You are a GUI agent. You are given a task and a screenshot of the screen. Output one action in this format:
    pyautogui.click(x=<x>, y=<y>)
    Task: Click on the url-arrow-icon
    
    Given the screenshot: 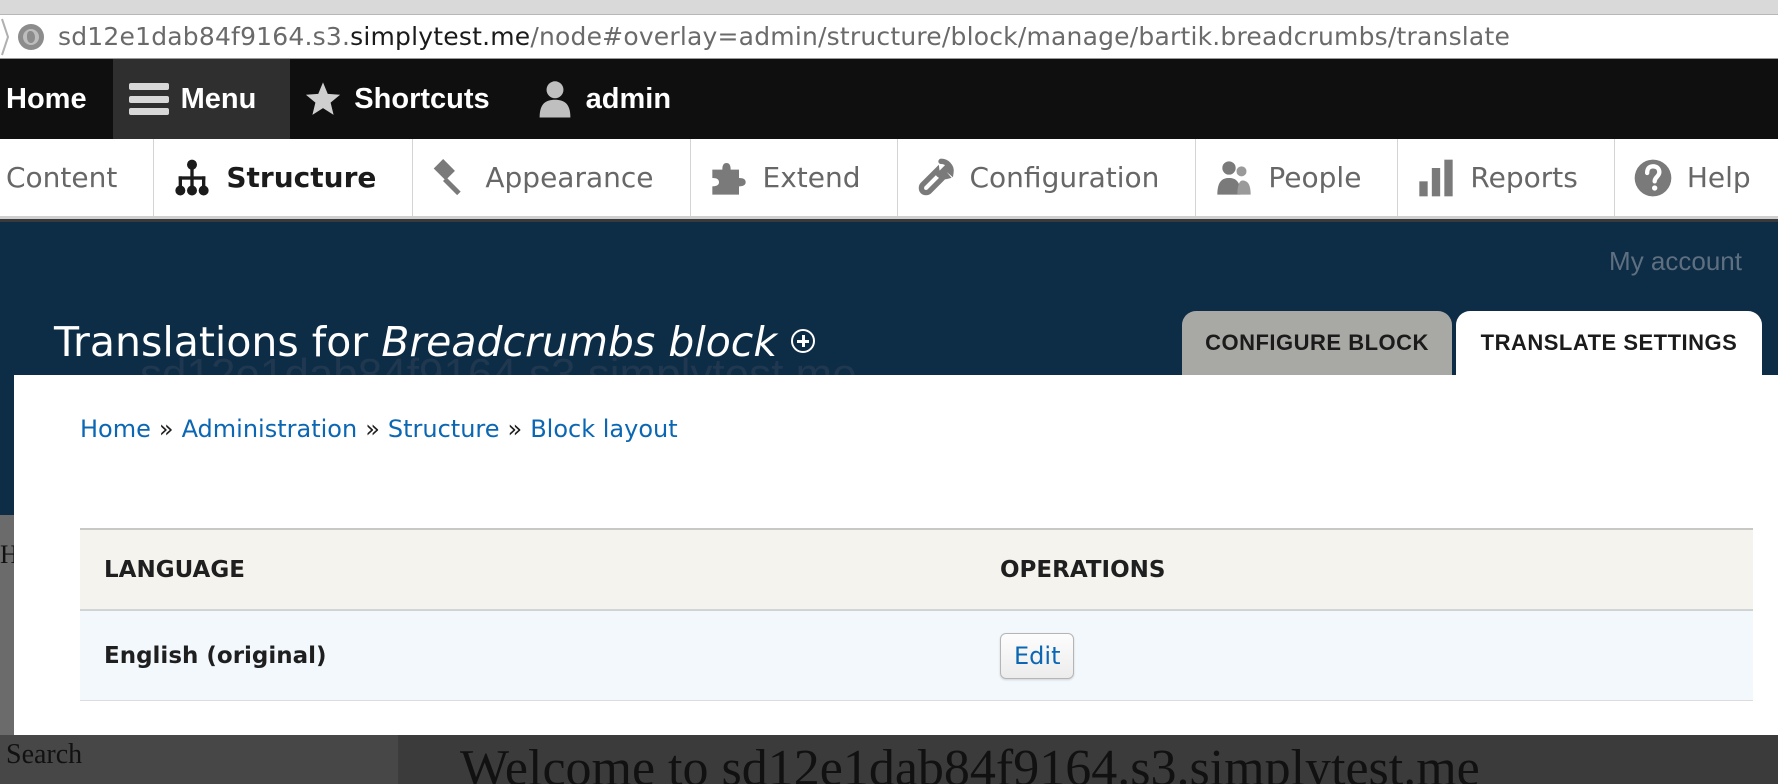 What is the action you would take?
    pyautogui.click(x=5, y=37)
    